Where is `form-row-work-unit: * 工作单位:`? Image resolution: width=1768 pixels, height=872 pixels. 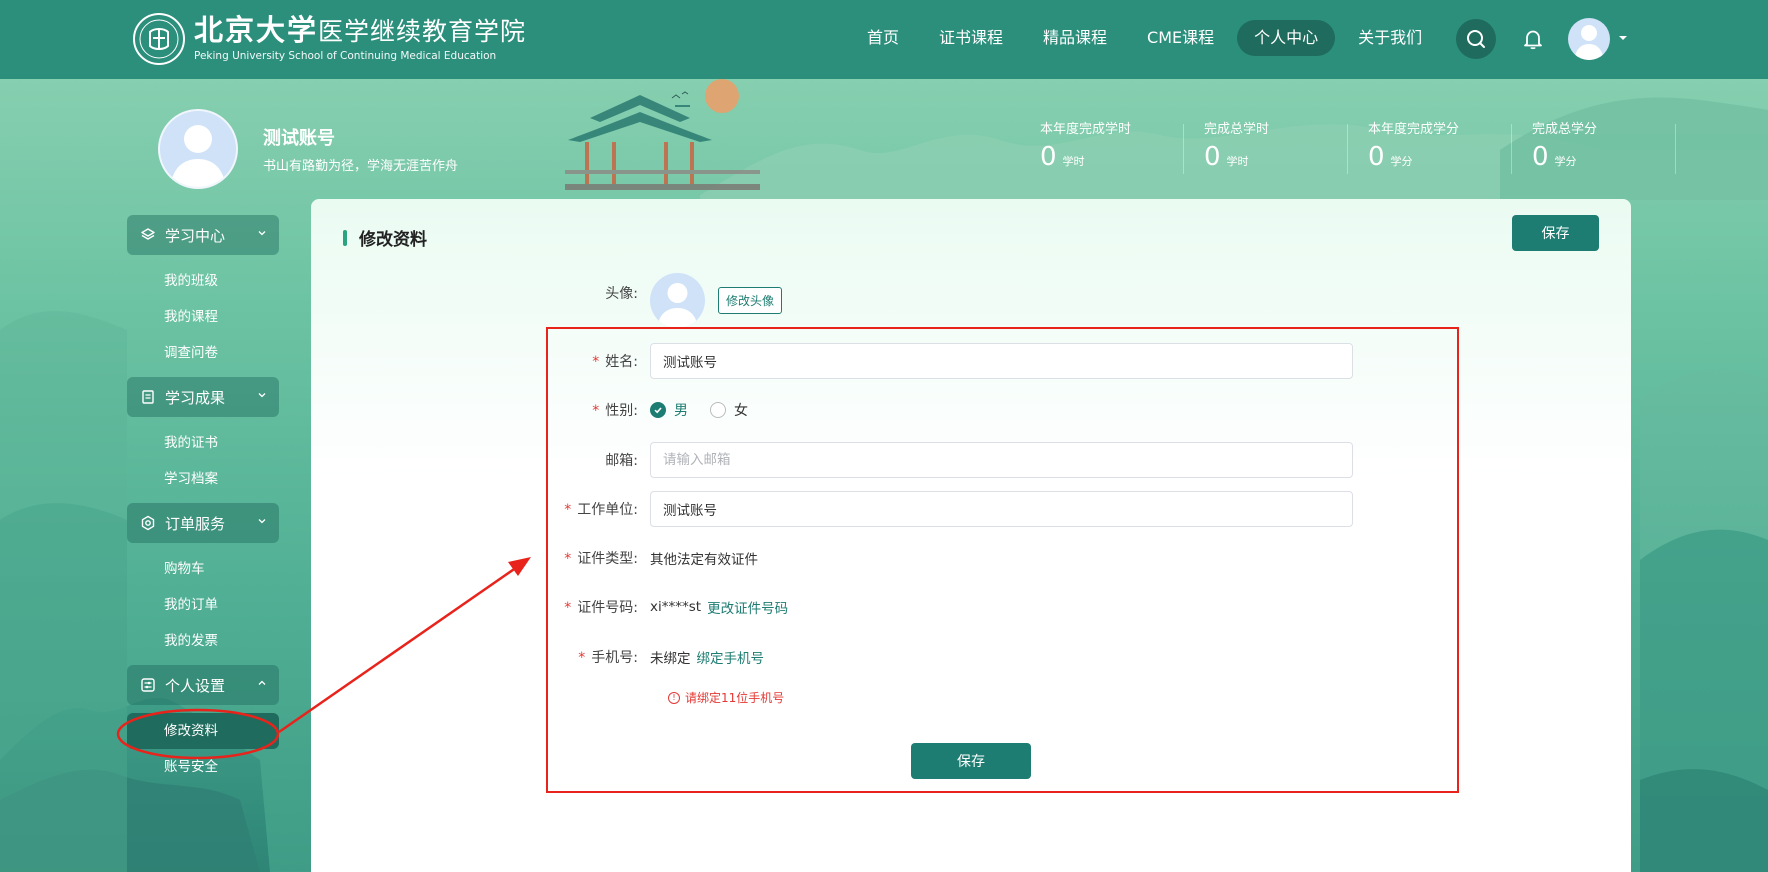 form-row-work-unit: * 工作单位: is located at coordinates (946, 509).